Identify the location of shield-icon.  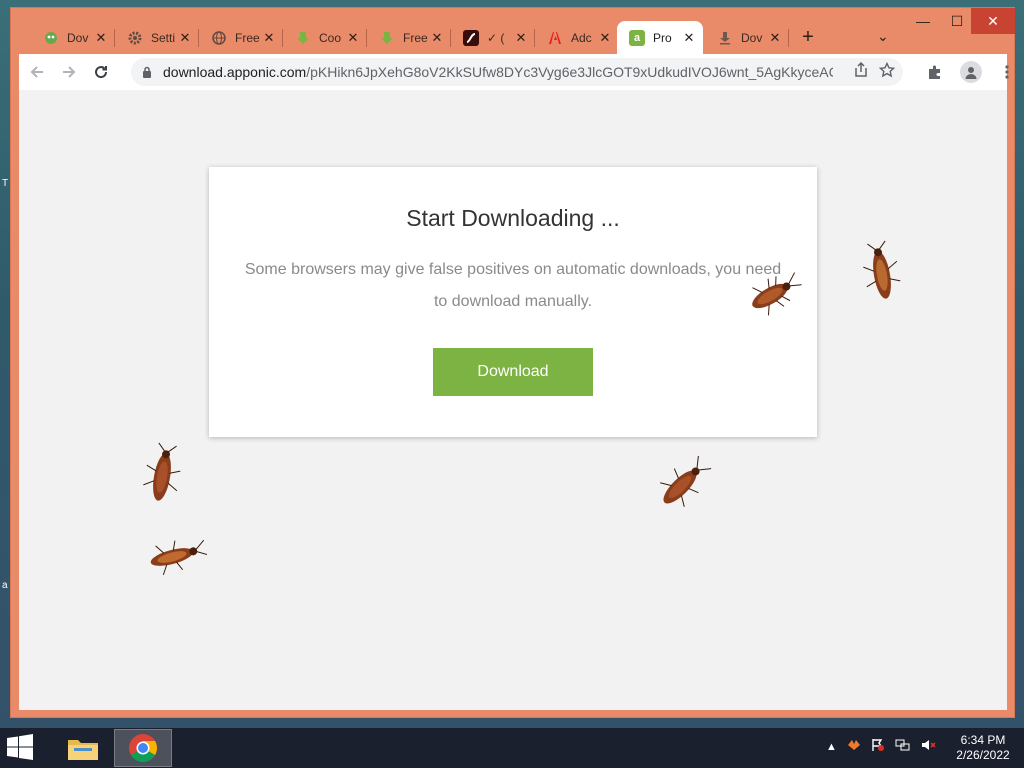
(51, 38).